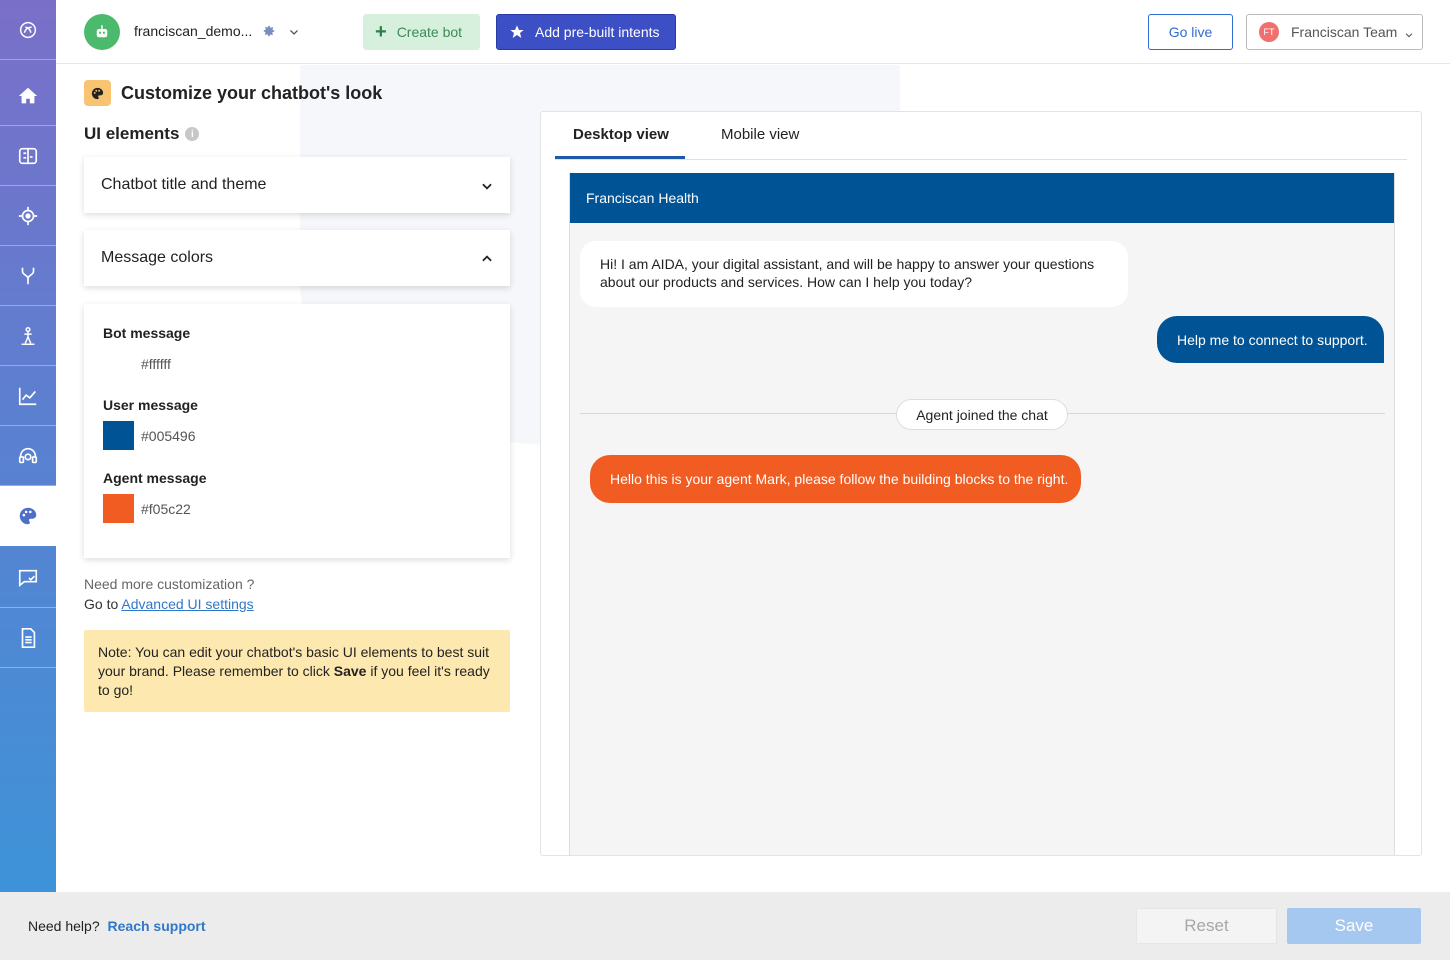 The width and height of the screenshot is (1450, 960). I want to click on team-selector: FT Franciscan Team, so click(1334, 32).